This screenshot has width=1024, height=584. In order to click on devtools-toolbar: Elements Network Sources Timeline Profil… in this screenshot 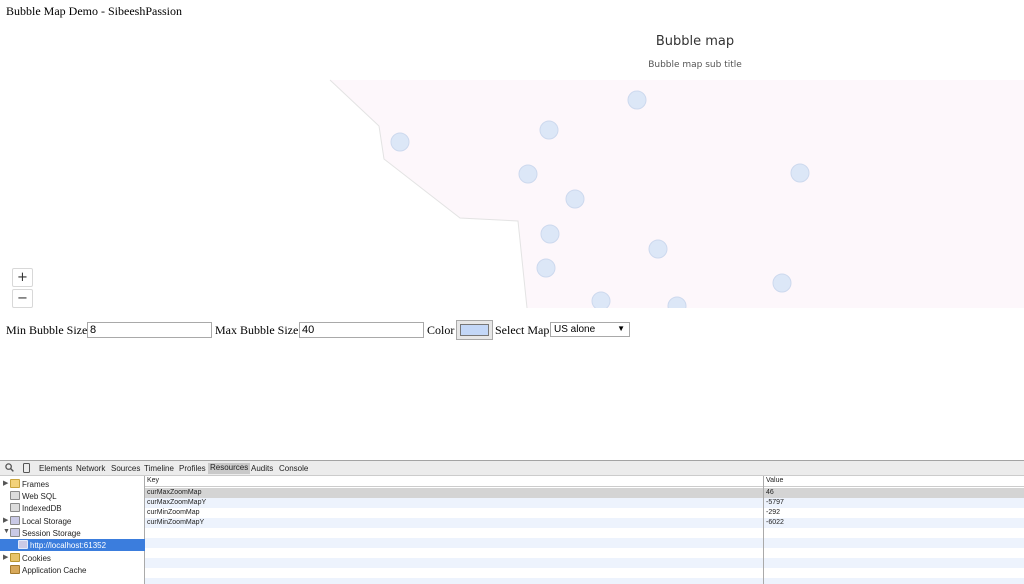, I will do `click(512, 468)`.